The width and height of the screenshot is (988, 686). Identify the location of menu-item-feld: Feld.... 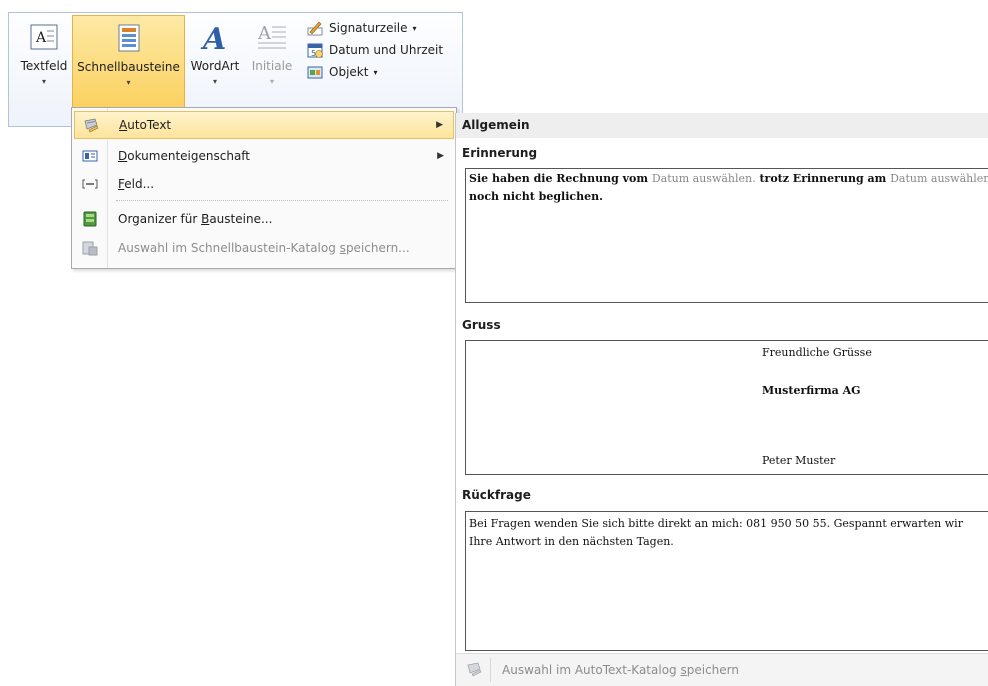
(264, 184).